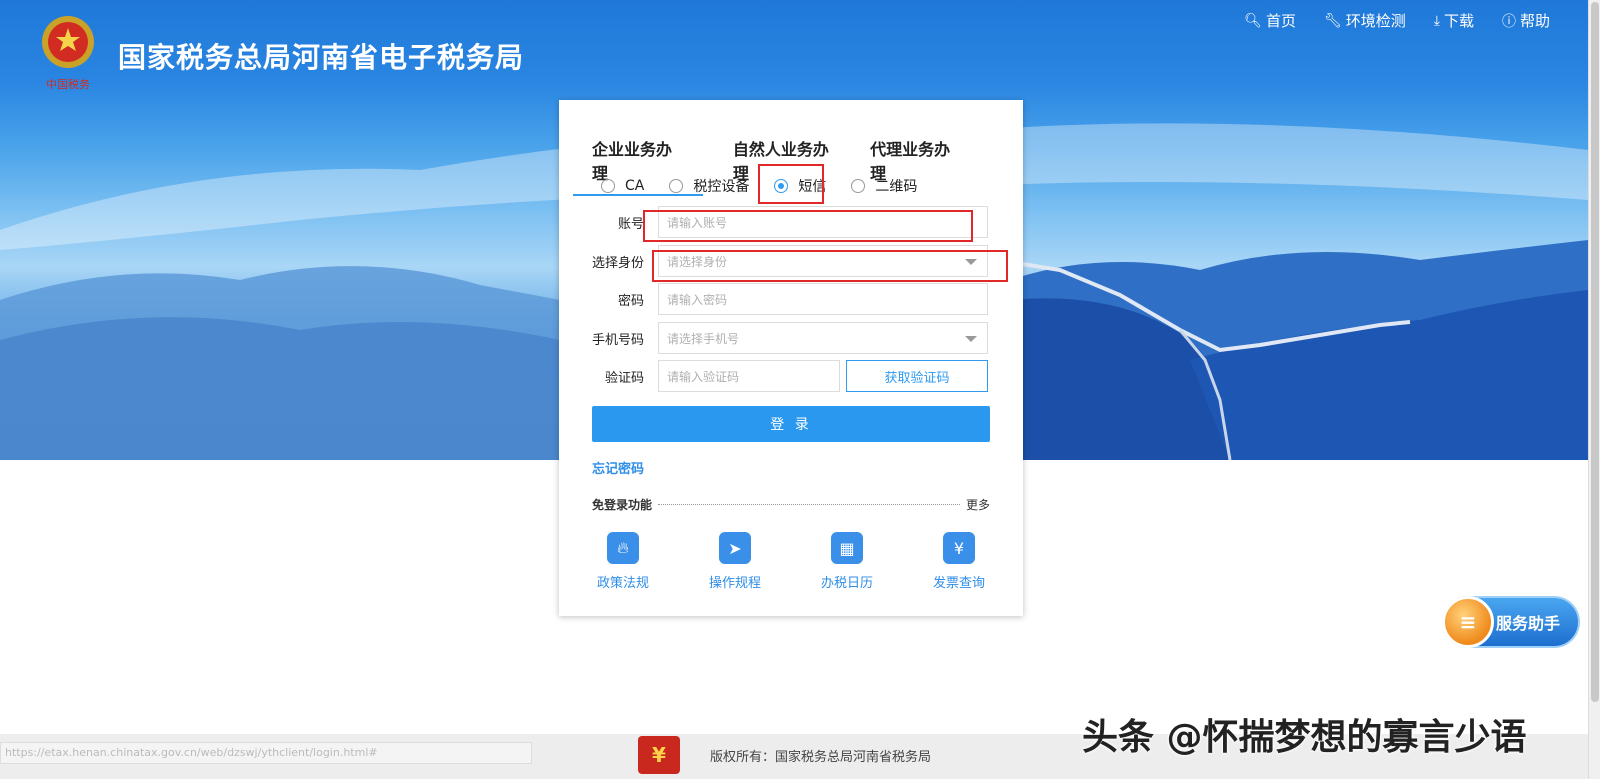 This screenshot has width=1600, height=779. Describe the element at coordinates (821, 757) in the screenshot. I see `copyright-text: 版权所有：国家税务总局河南省税务局` at that location.